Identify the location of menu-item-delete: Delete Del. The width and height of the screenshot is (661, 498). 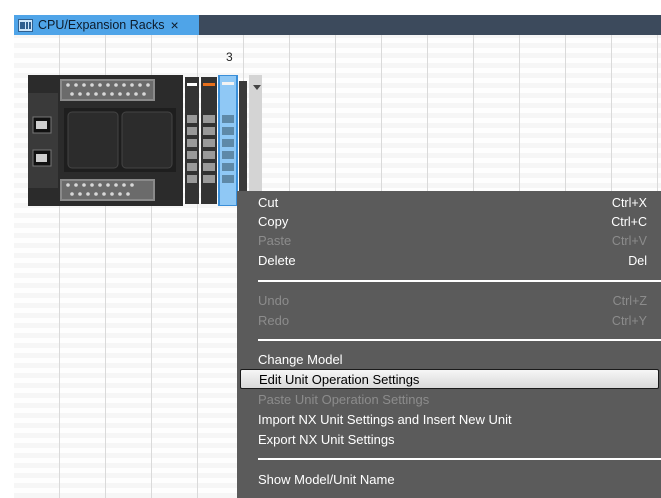
(449, 260).